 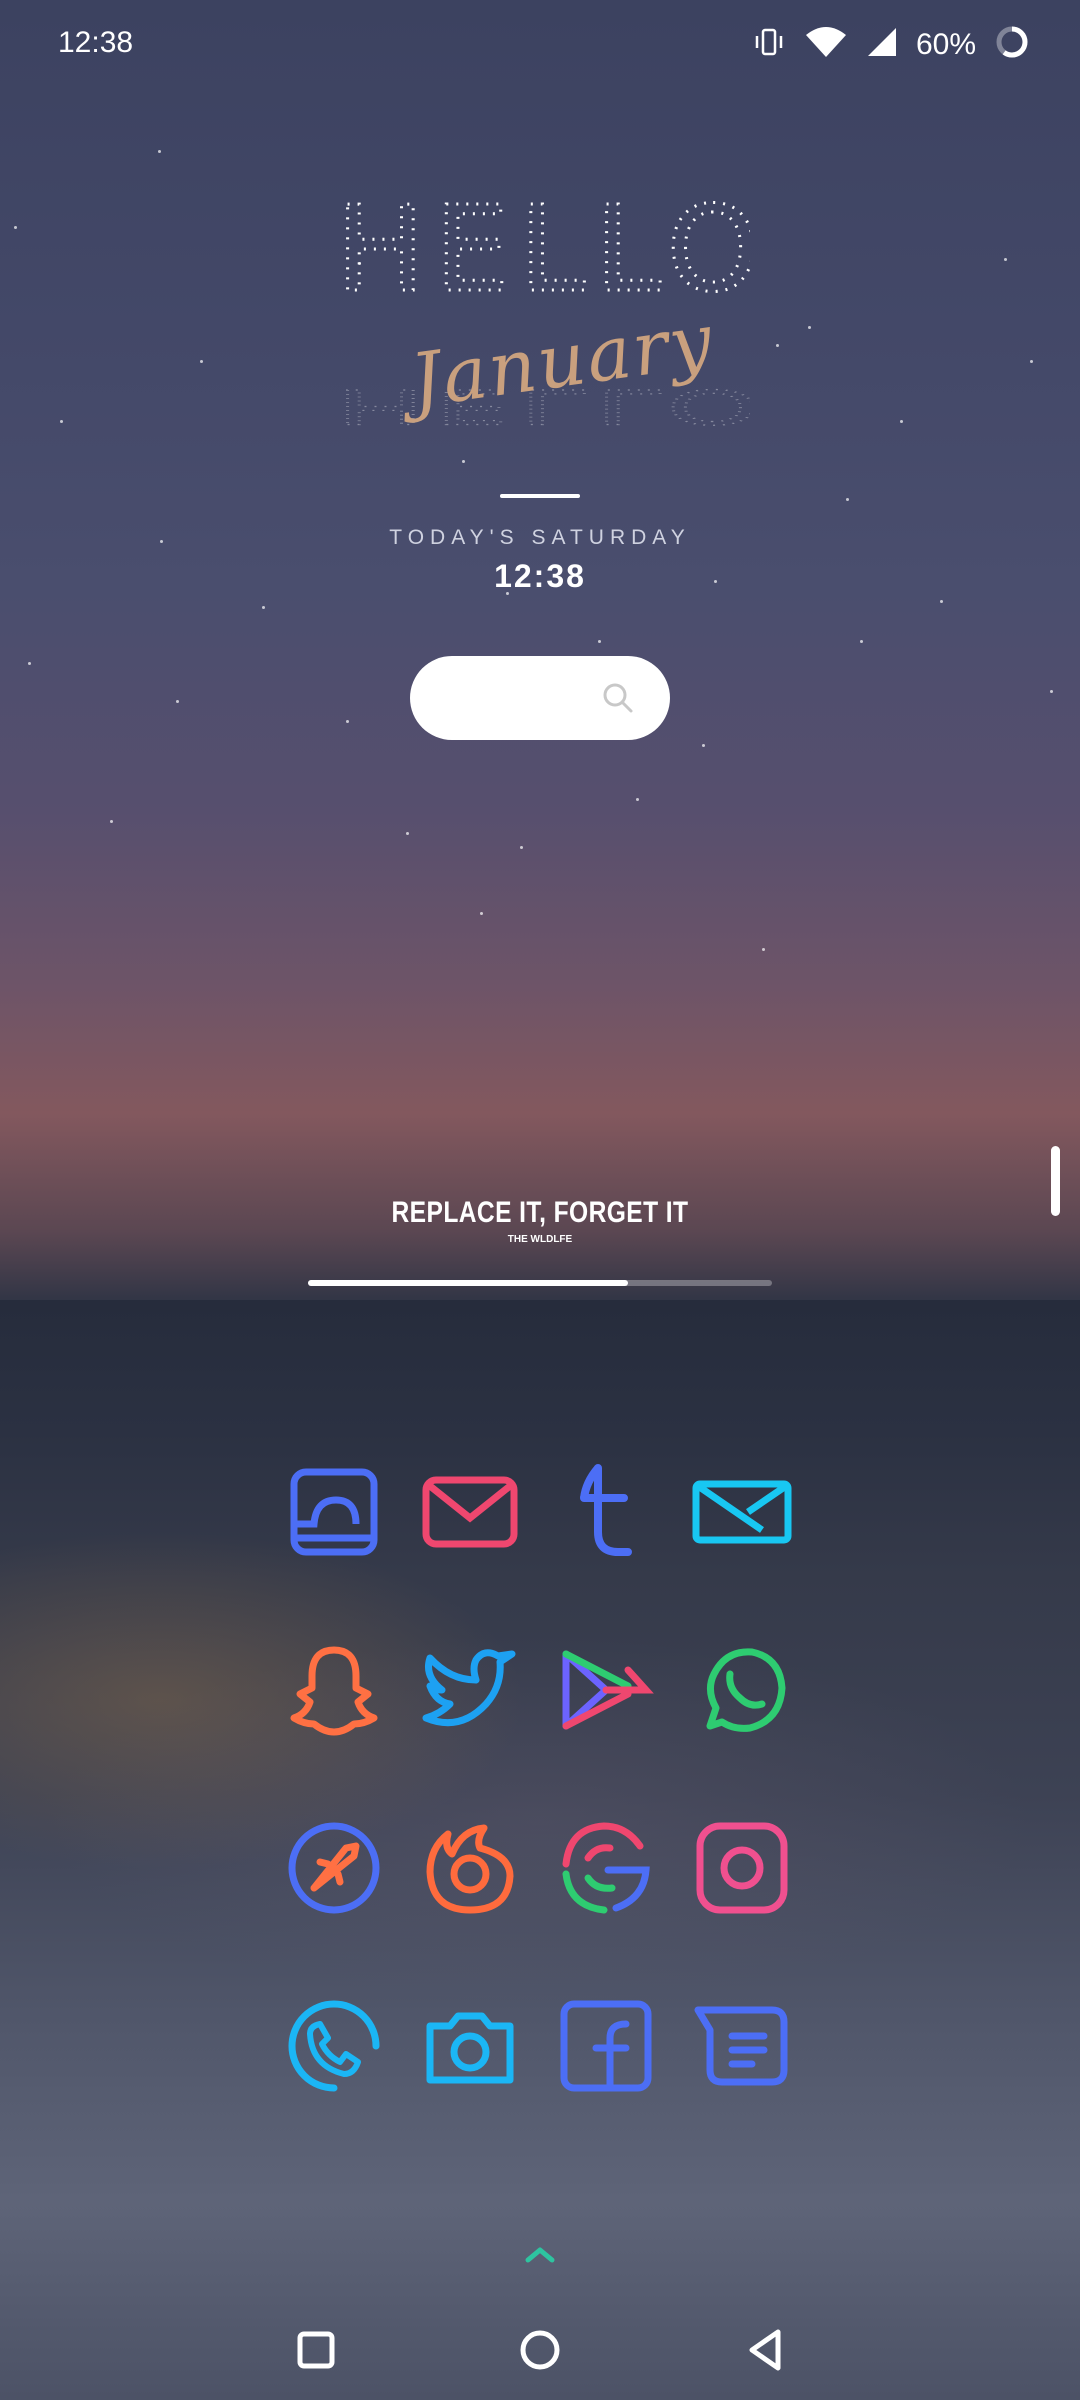 I want to click on snapchat-icon, so click(x=334, y=1690).